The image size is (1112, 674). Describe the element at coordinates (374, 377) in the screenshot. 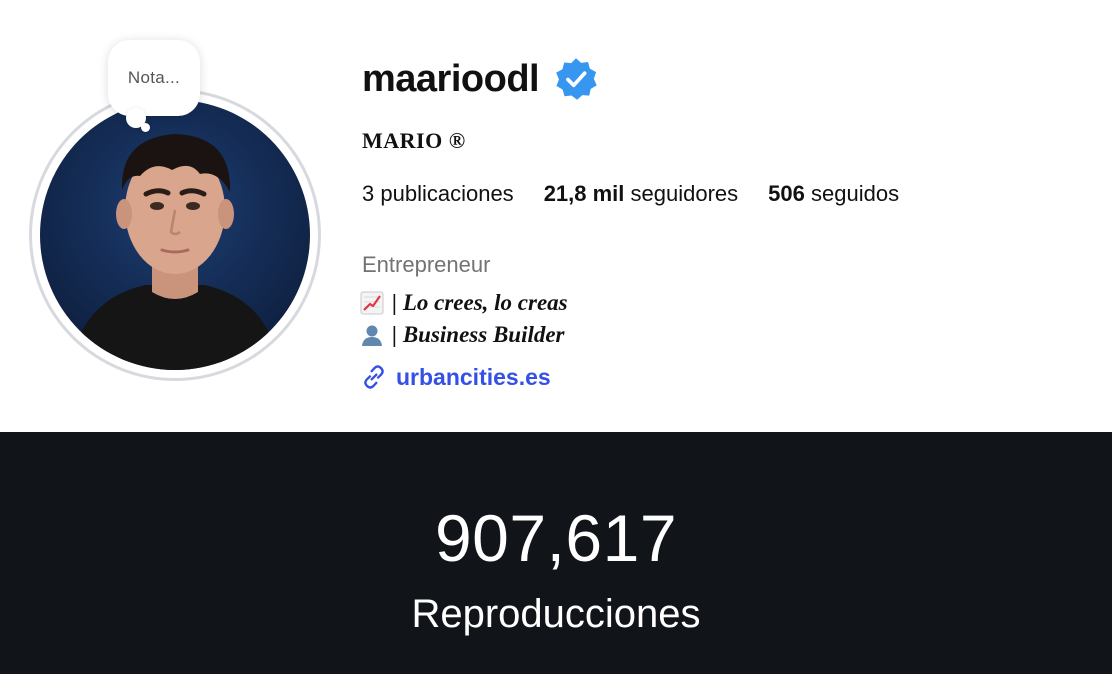

I see `link-icon` at that location.